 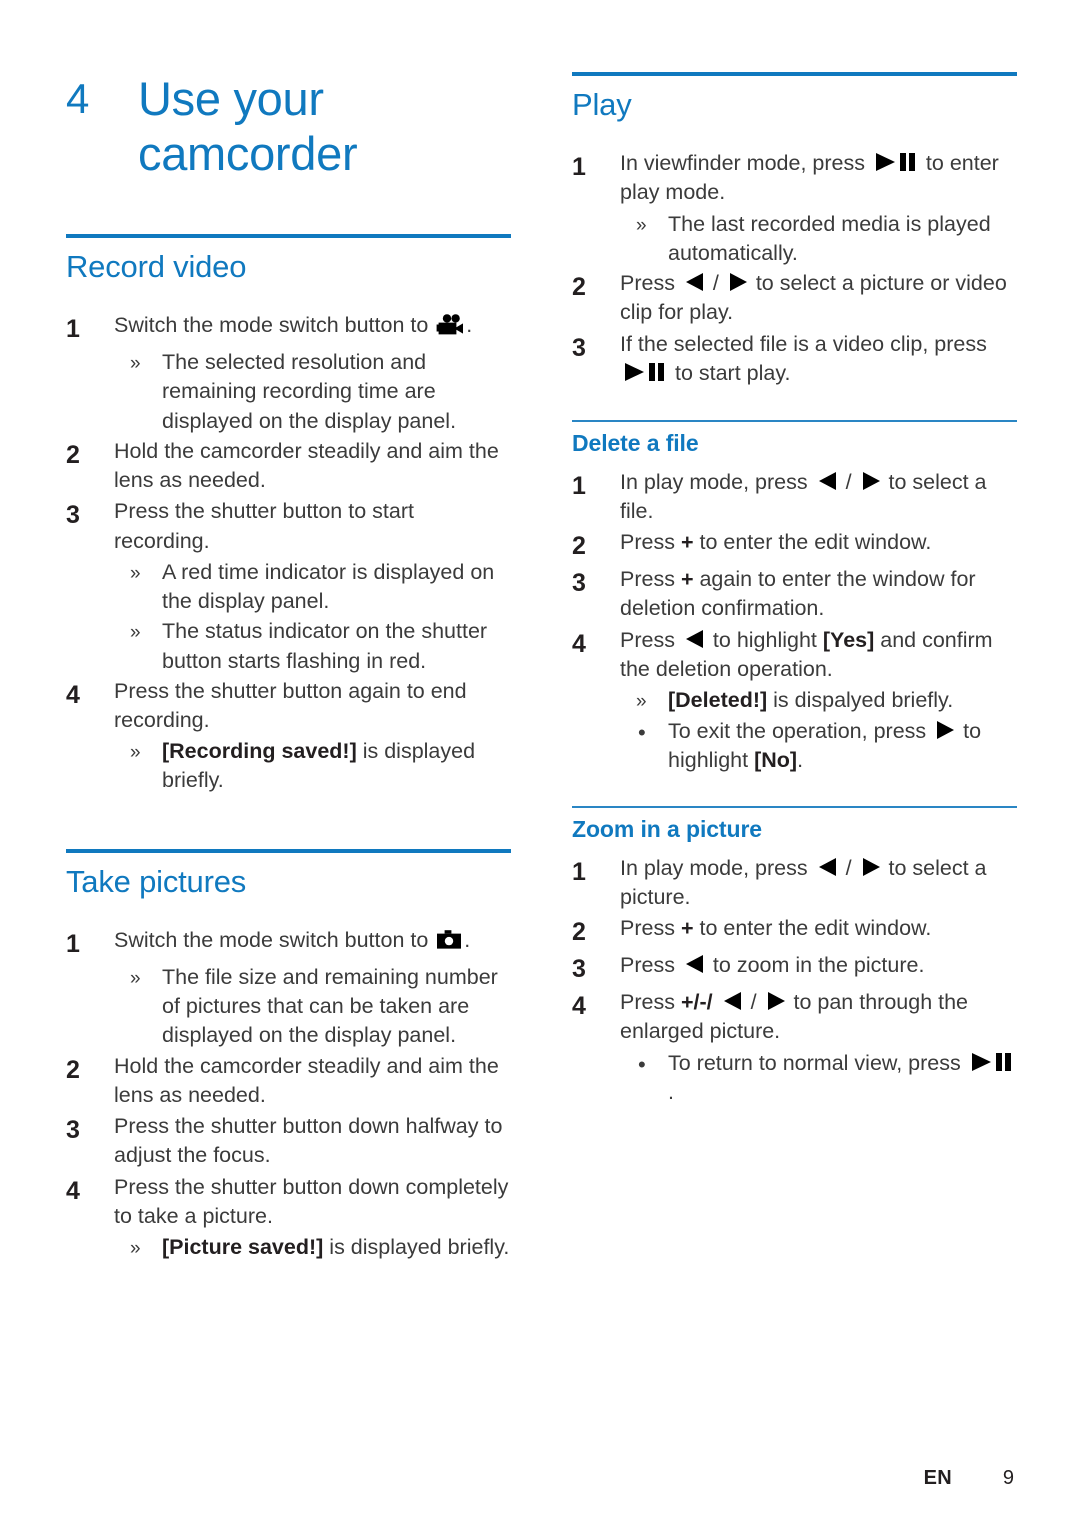 I want to click on play-pause-icon, so click(x=645, y=372).